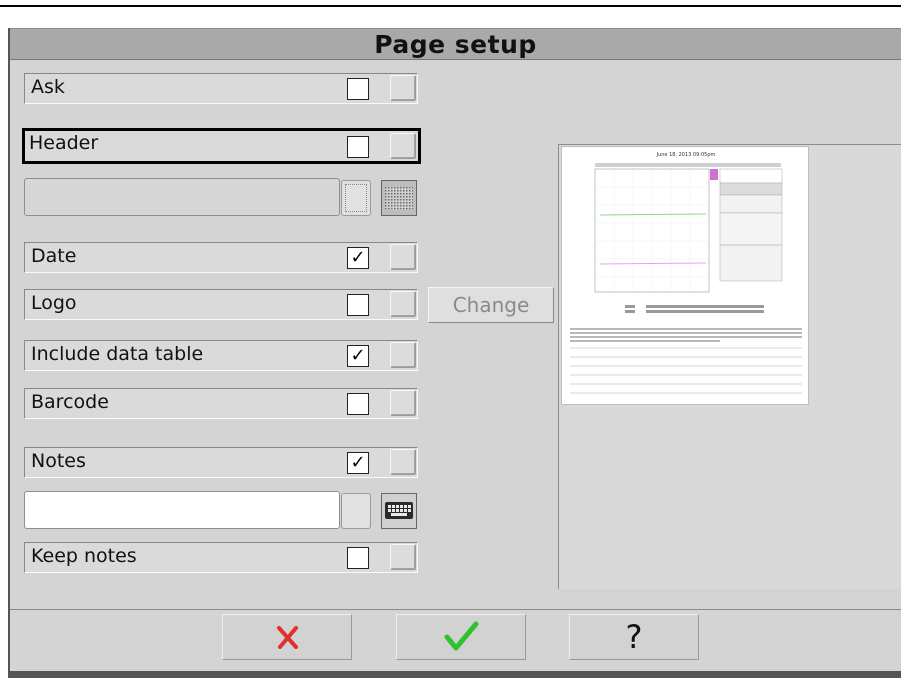 The width and height of the screenshot is (901, 684). Describe the element at coordinates (358, 404) in the screenshot. I see `barcode-checkbox` at that location.